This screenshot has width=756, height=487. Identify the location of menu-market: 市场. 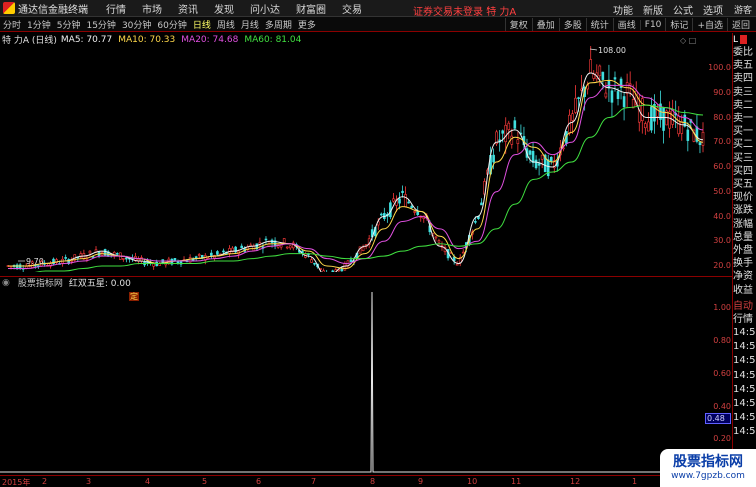
(152, 8).